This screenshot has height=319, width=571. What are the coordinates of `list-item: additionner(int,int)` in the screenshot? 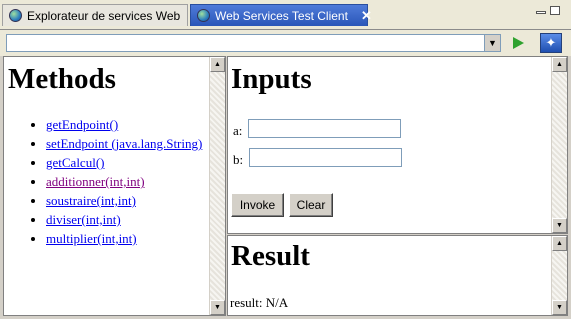 It's located at (135, 182).